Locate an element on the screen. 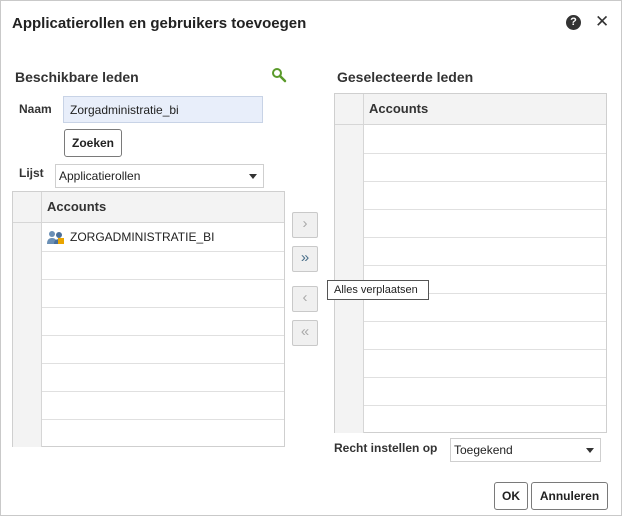 The height and width of the screenshot is (516, 622). list-select: Applicatierollen is located at coordinates (159, 176).